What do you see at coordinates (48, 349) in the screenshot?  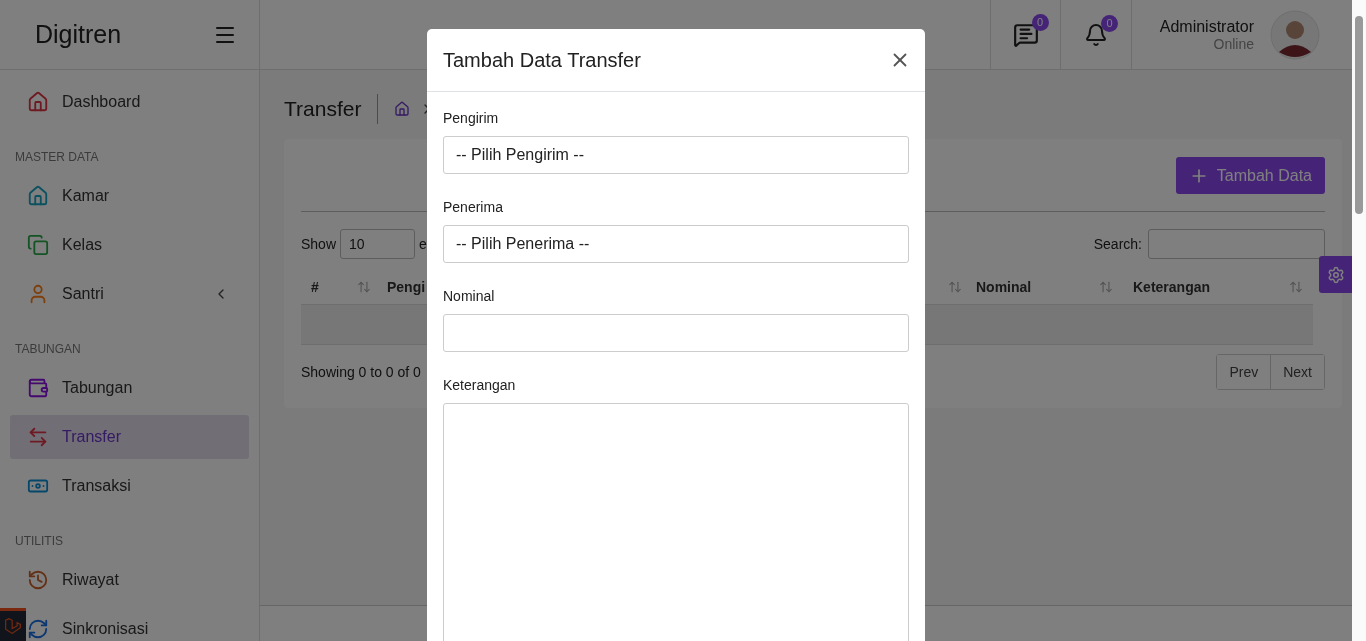 I see `section-heading: TABUNGAN` at bounding box center [48, 349].